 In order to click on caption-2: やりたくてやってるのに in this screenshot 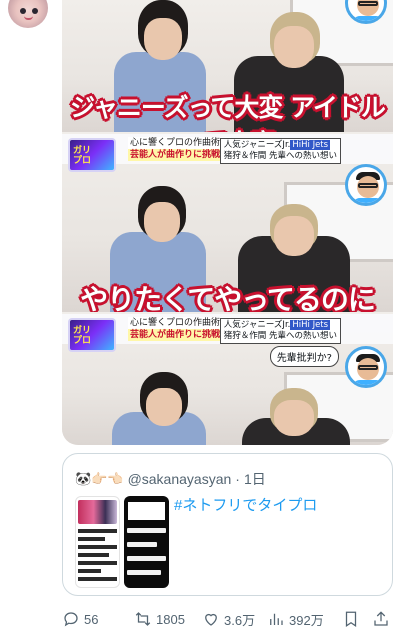, I will do `click(228, 297)`.